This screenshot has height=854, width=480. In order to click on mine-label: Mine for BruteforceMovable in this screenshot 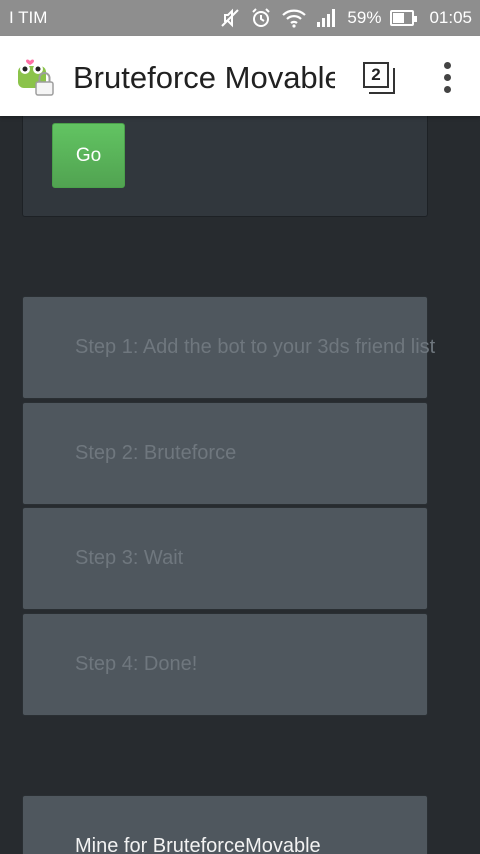, I will do `click(198, 844)`.